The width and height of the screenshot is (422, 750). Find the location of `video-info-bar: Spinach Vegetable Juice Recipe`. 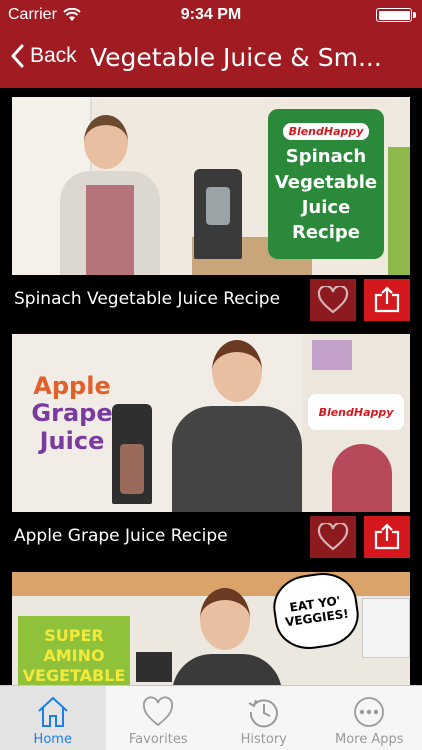

video-info-bar: Spinach Vegetable Juice Recipe is located at coordinates (211, 299).